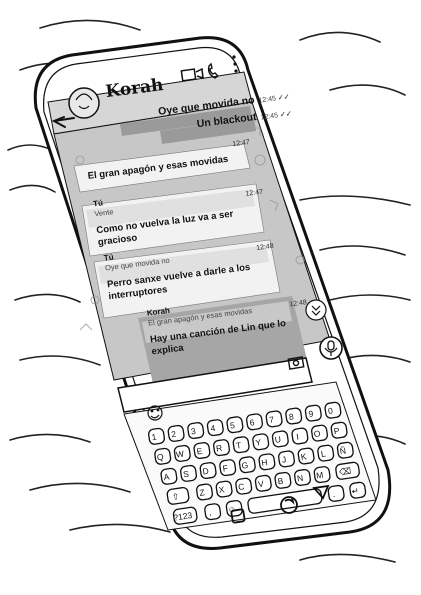  Describe the element at coordinates (303, 477) in the screenshot. I see `key-n: N` at that location.